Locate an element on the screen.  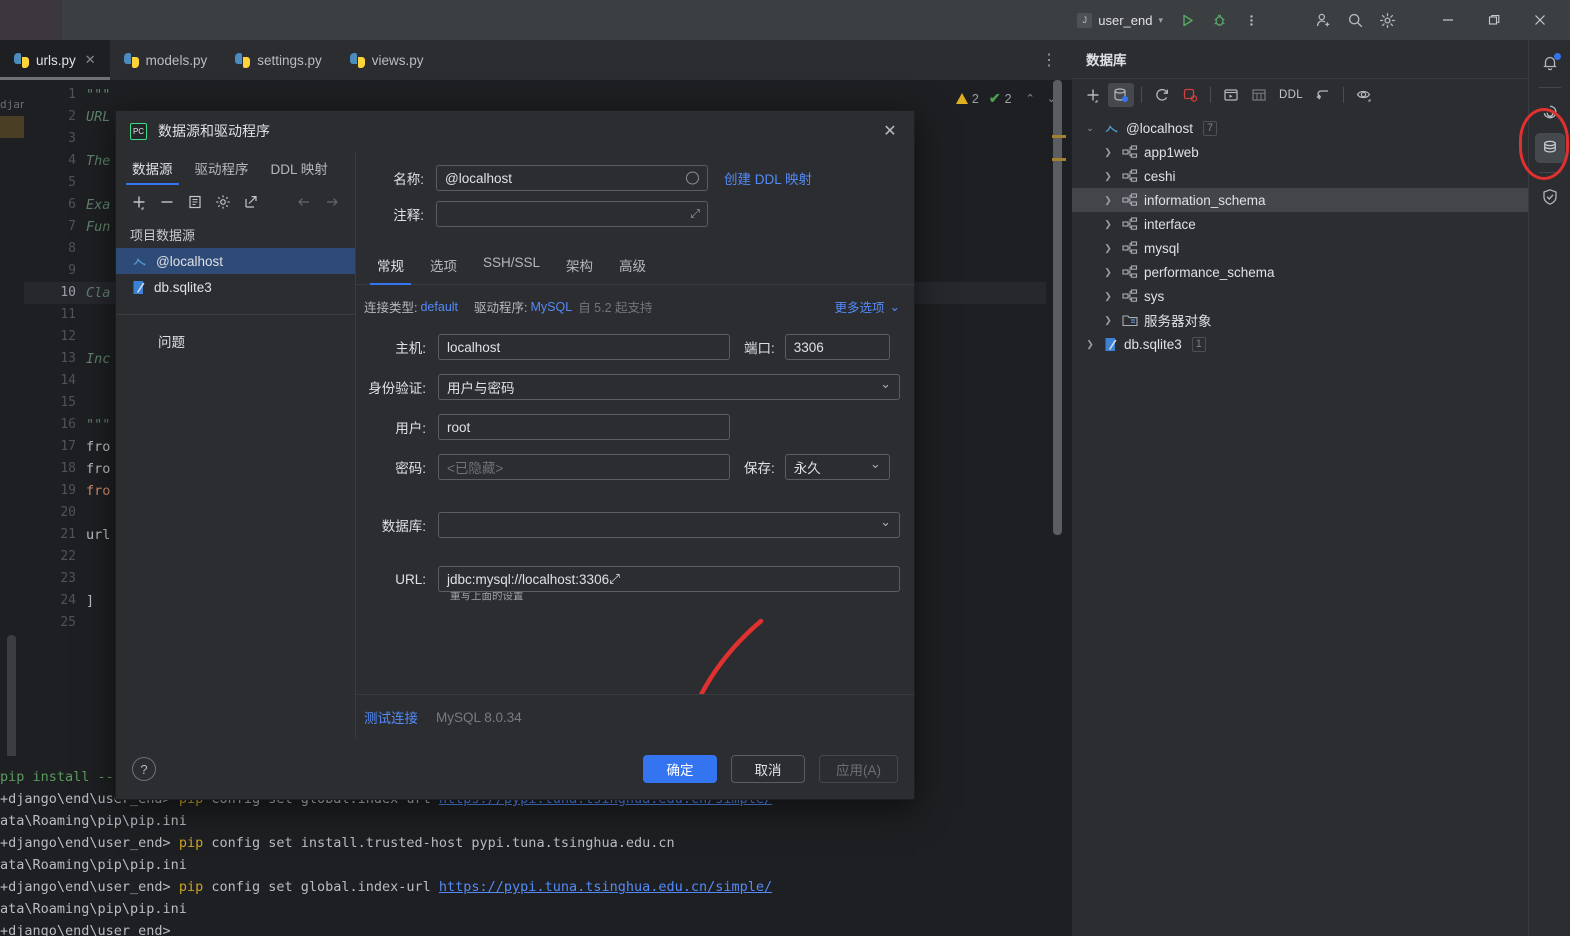
tree-node-app1web: ❯ app1web is located at coordinates (1300, 152).